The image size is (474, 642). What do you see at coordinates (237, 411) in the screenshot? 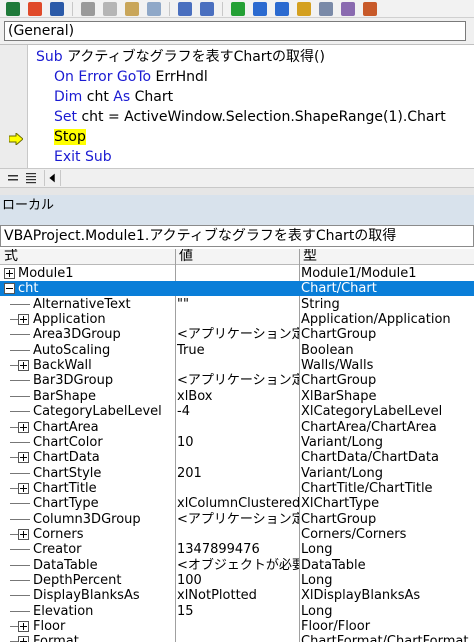
I see `locals-row: CategoryLabelLevel -4 XlCategoryLabelLevel` at bounding box center [237, 411].